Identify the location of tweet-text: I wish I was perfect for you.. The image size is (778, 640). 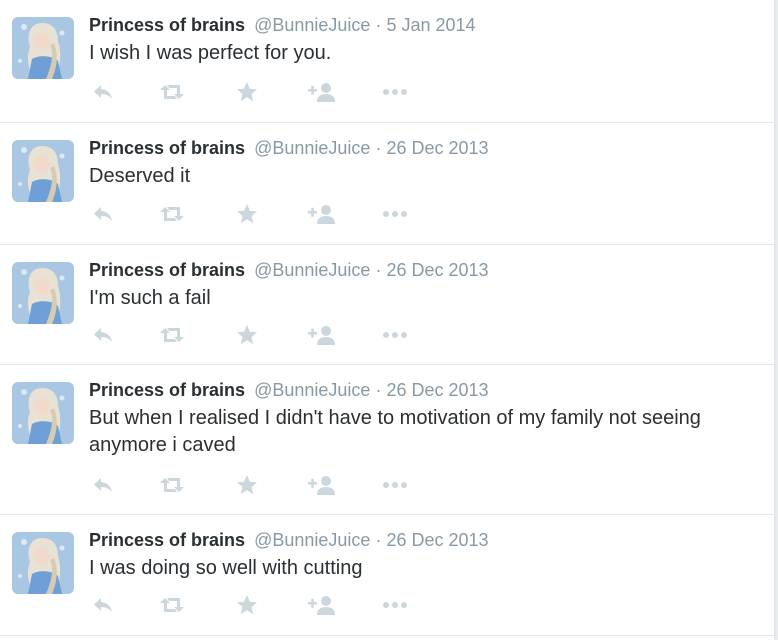
(210, 53).